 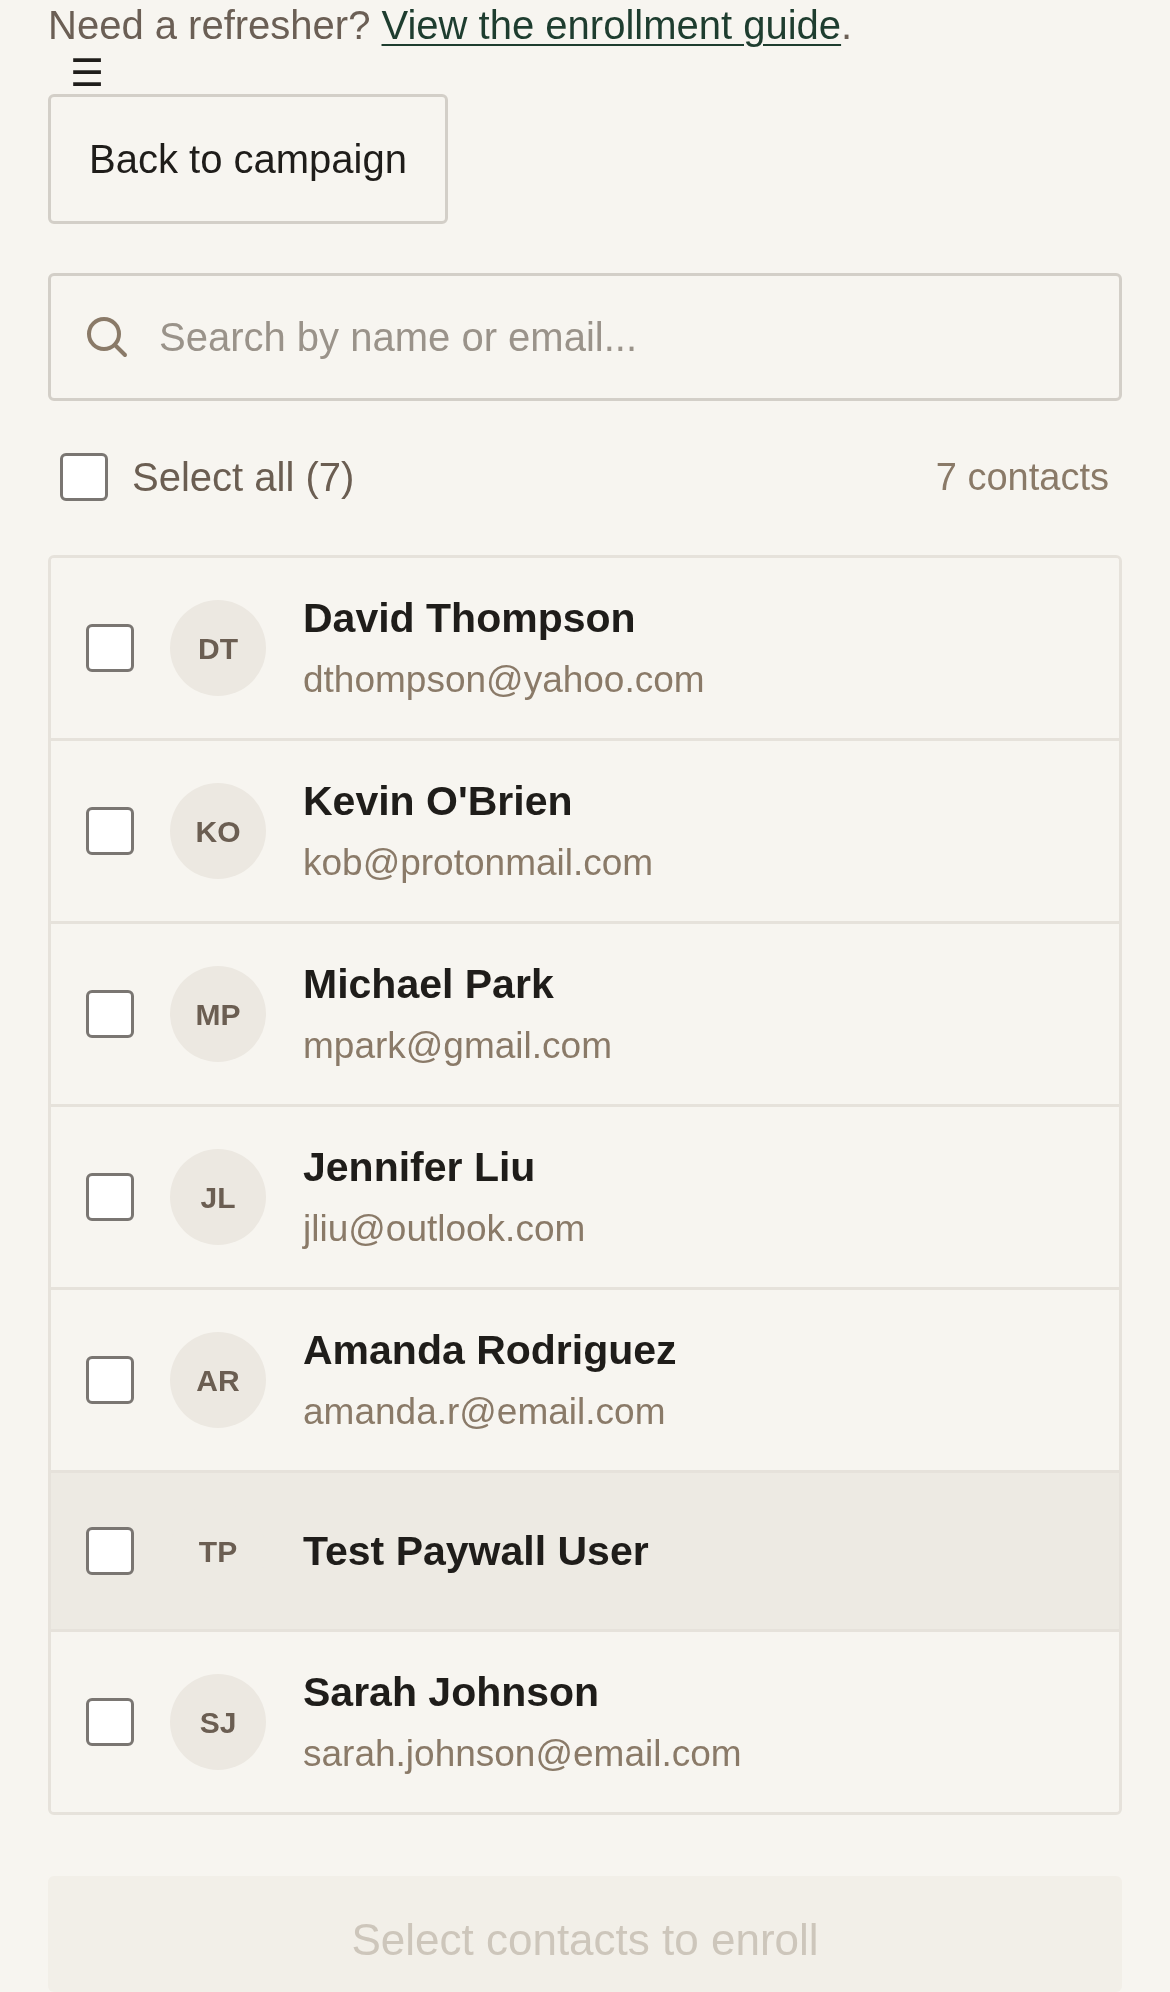 I want to click on contact-count: 7 contacts, so click(x=1022, y=477).